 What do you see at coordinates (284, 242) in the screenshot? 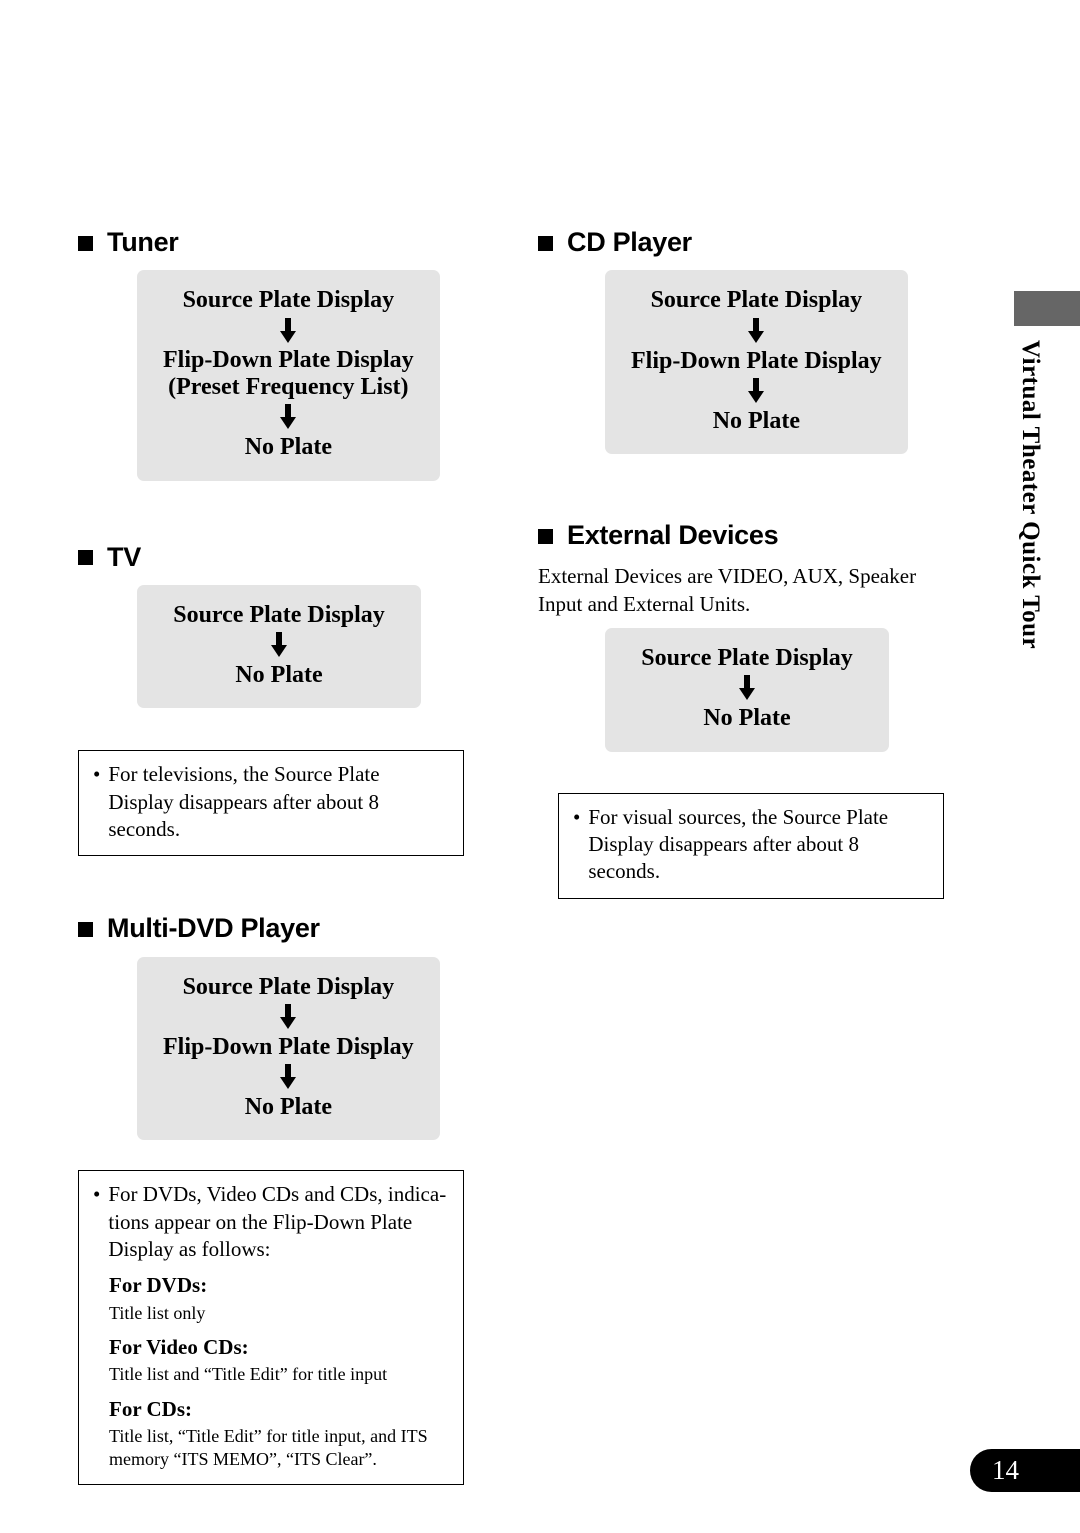
I see `section-heading-tuner: Tuner` at bounding box center [284, 242].